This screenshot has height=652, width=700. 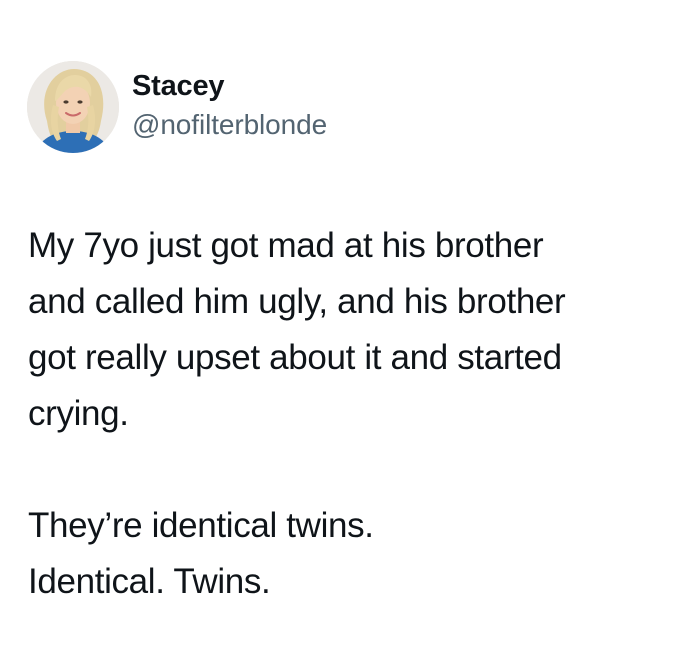 I want to click on tweet-text-line: got really upset about it and started, so click(x=295, y=357).